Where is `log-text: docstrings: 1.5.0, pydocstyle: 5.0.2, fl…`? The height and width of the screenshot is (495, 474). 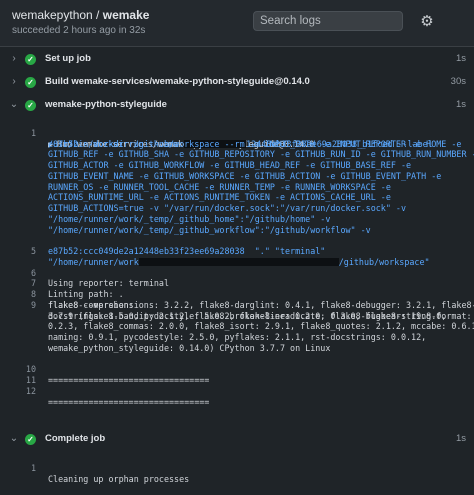
log-text: docstrings: 1.5.0, pydocstyle: 5.0.2, fl… is located at coordinates (260, 315).